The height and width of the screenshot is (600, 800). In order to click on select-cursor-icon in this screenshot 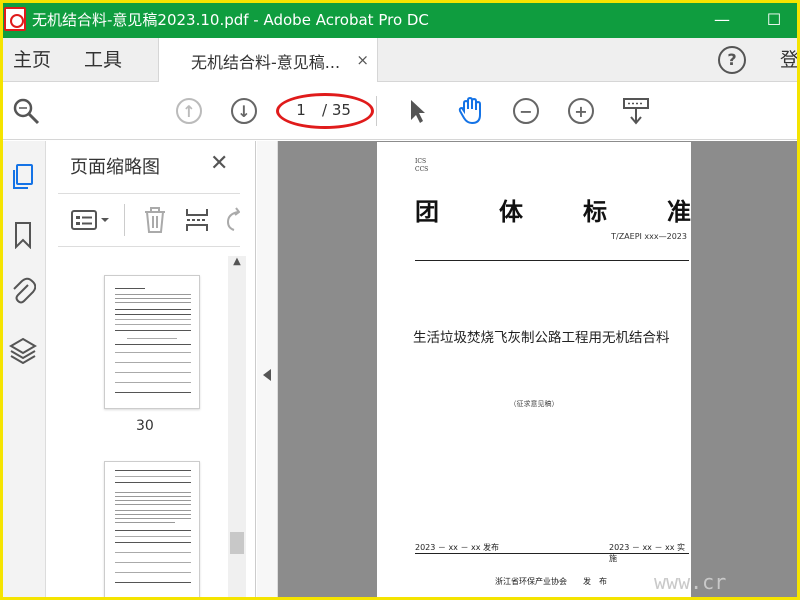, I will do `click(417, 111)`.